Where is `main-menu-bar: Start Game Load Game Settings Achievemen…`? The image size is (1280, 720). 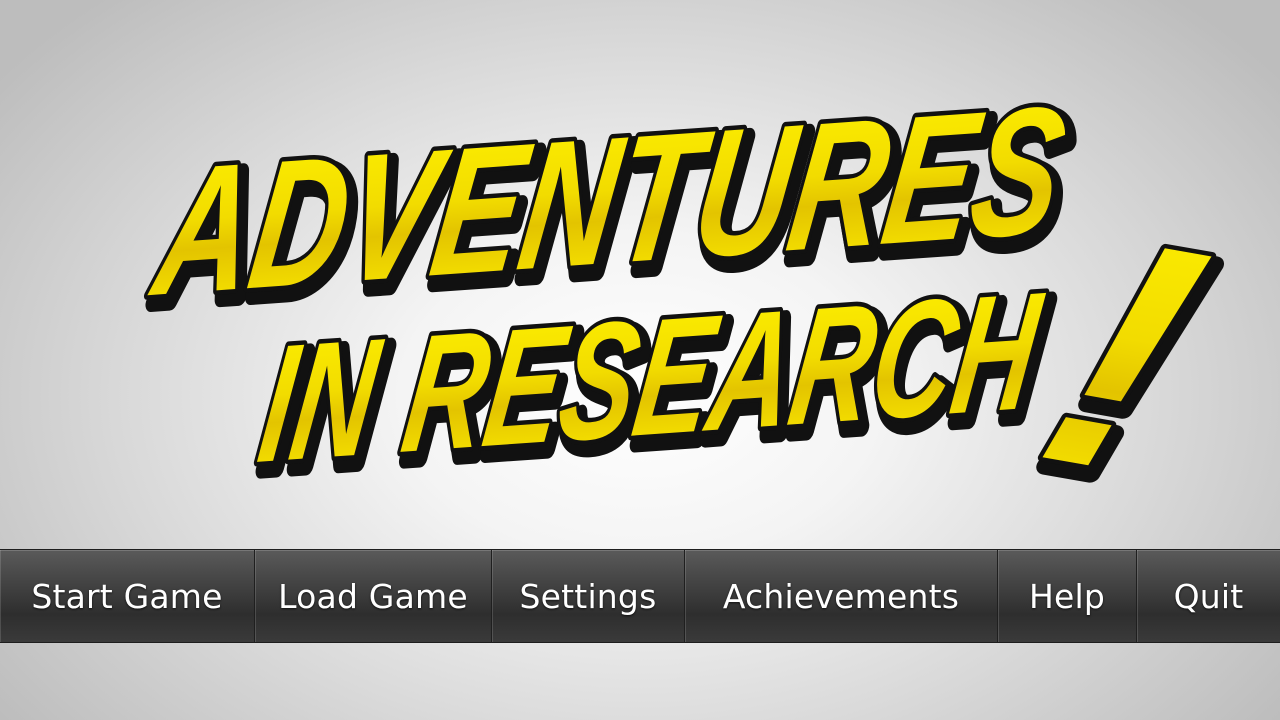 main-menu-bar: Start Game Load Game Settings Achievemen… is located at coordinates (640, 596).